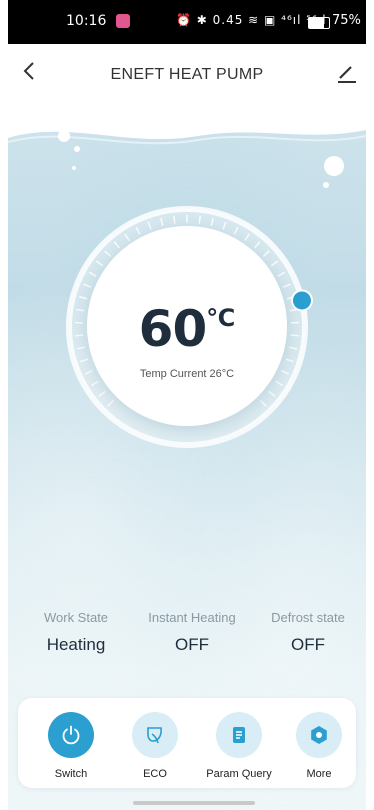  I want to click on temperature-unit: ℃, so click(221, 318).